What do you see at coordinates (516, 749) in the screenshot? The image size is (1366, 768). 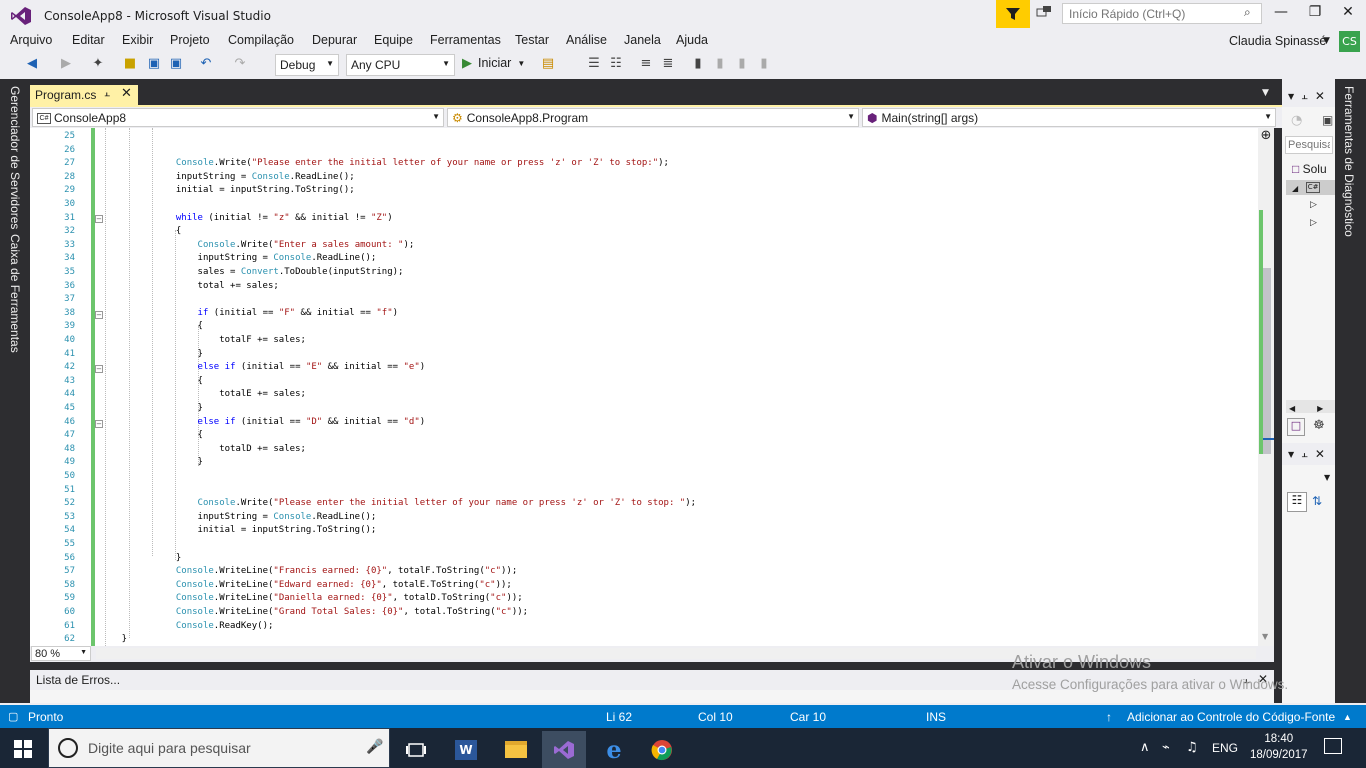 I see `file-explorer-icon` at bounding box center [516, 749].